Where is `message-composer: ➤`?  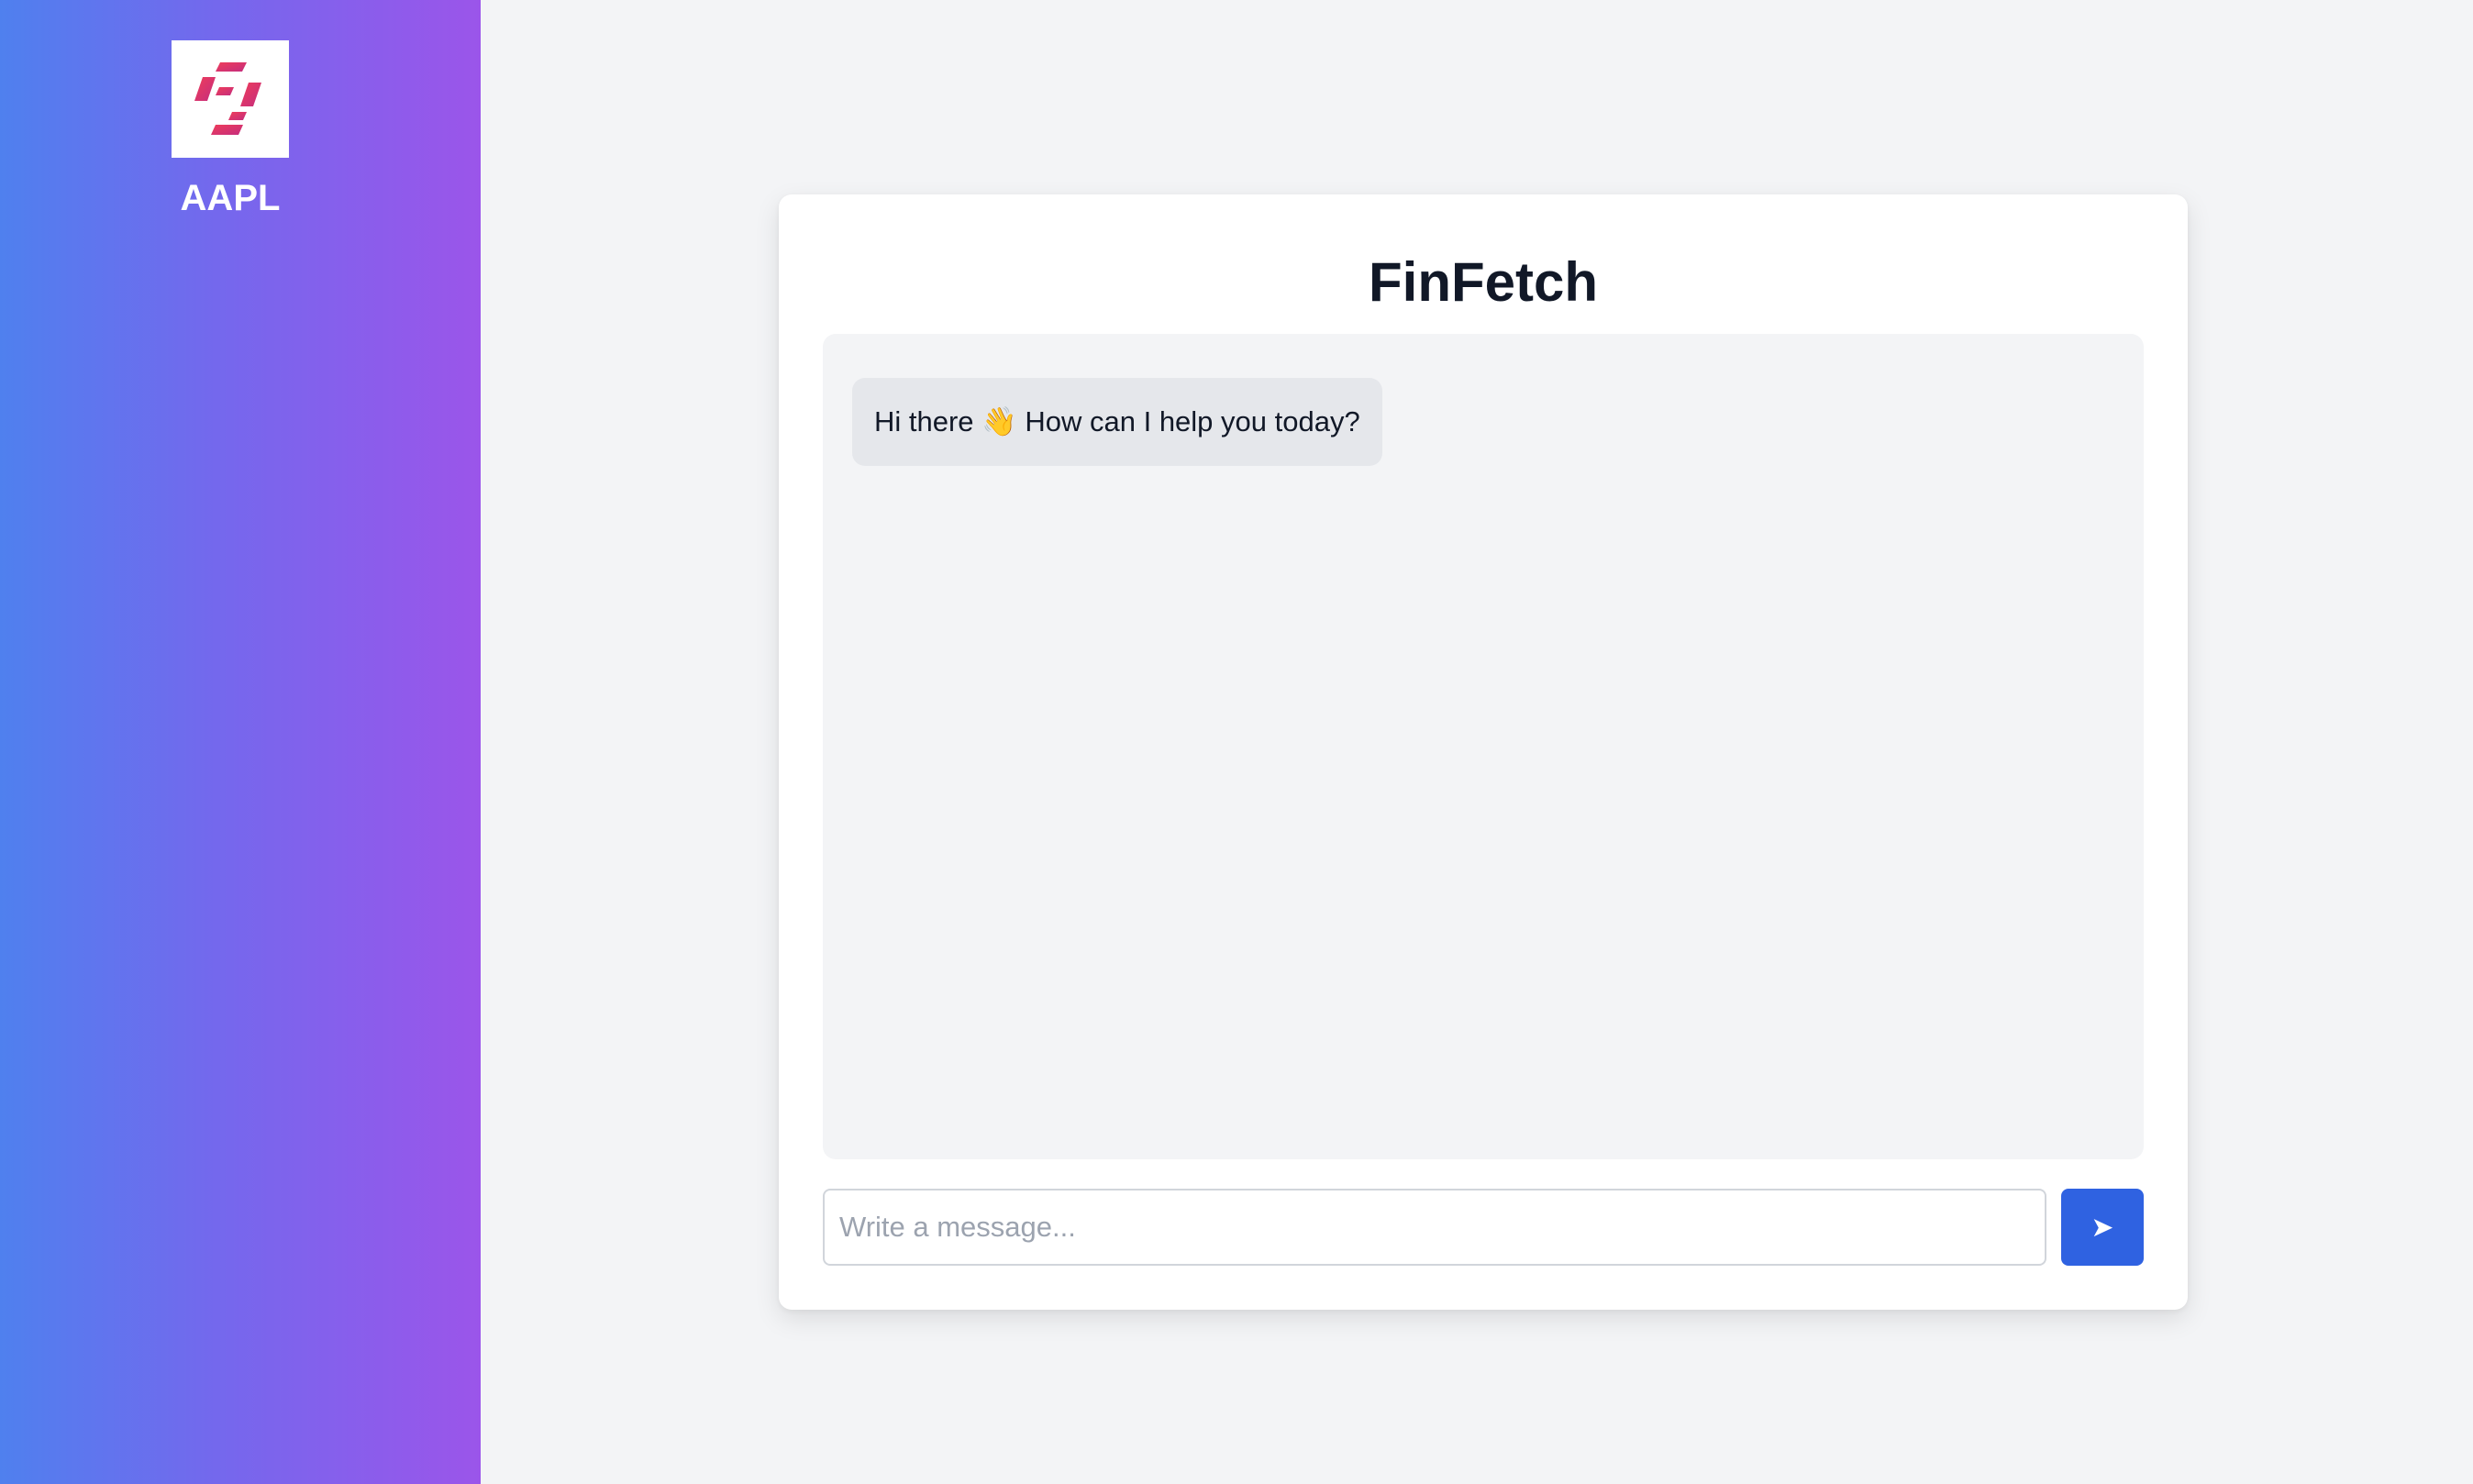
message-composer: ➤ is located at coordinates (1483, 1227).